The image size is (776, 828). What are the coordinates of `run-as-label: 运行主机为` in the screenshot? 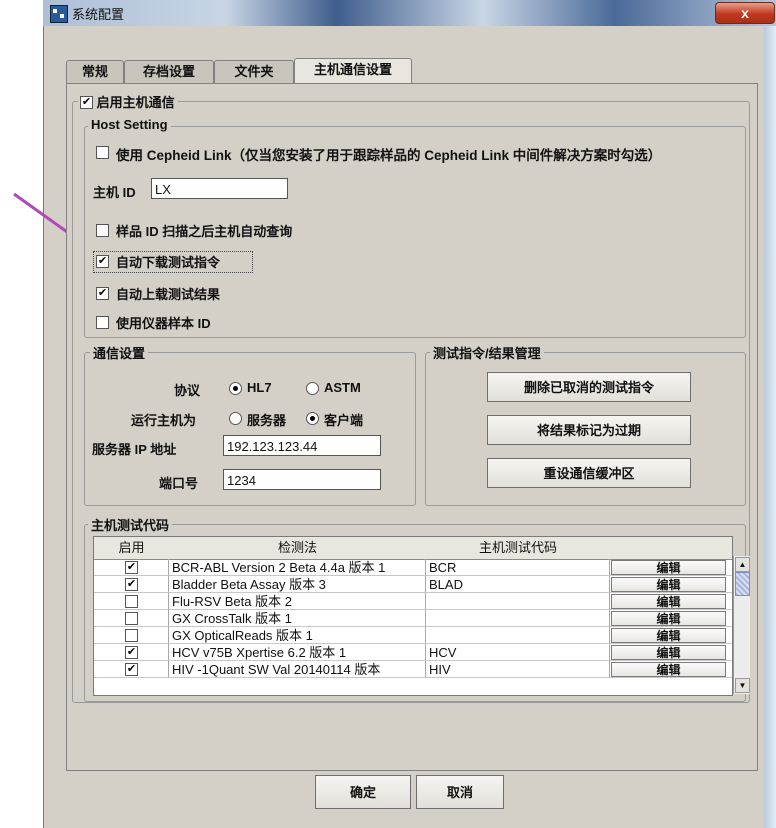 It's located at (164, 420).